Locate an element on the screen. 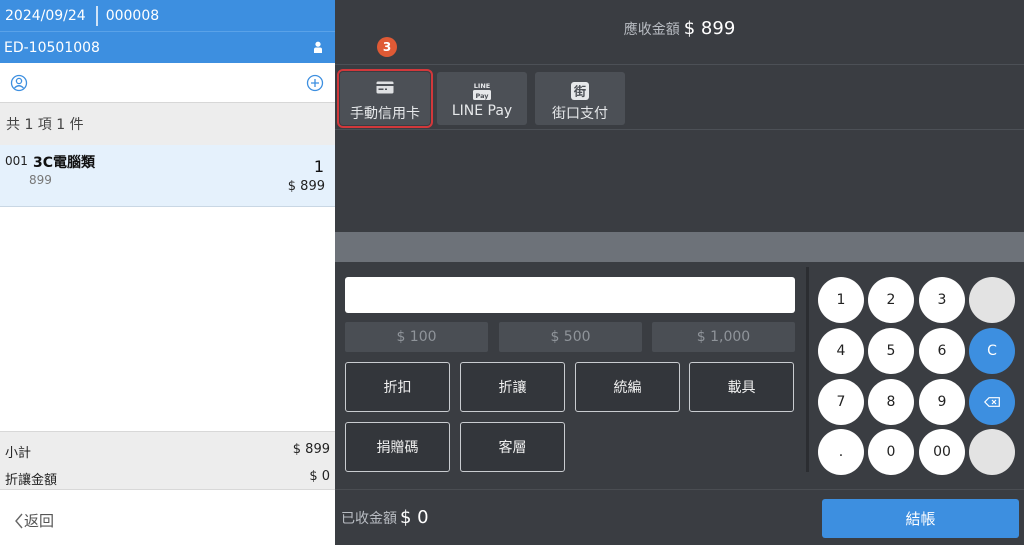 This screenshot has height=545, width=1024. order-date: 2024/09/24 is located at coordinates (45, 15).